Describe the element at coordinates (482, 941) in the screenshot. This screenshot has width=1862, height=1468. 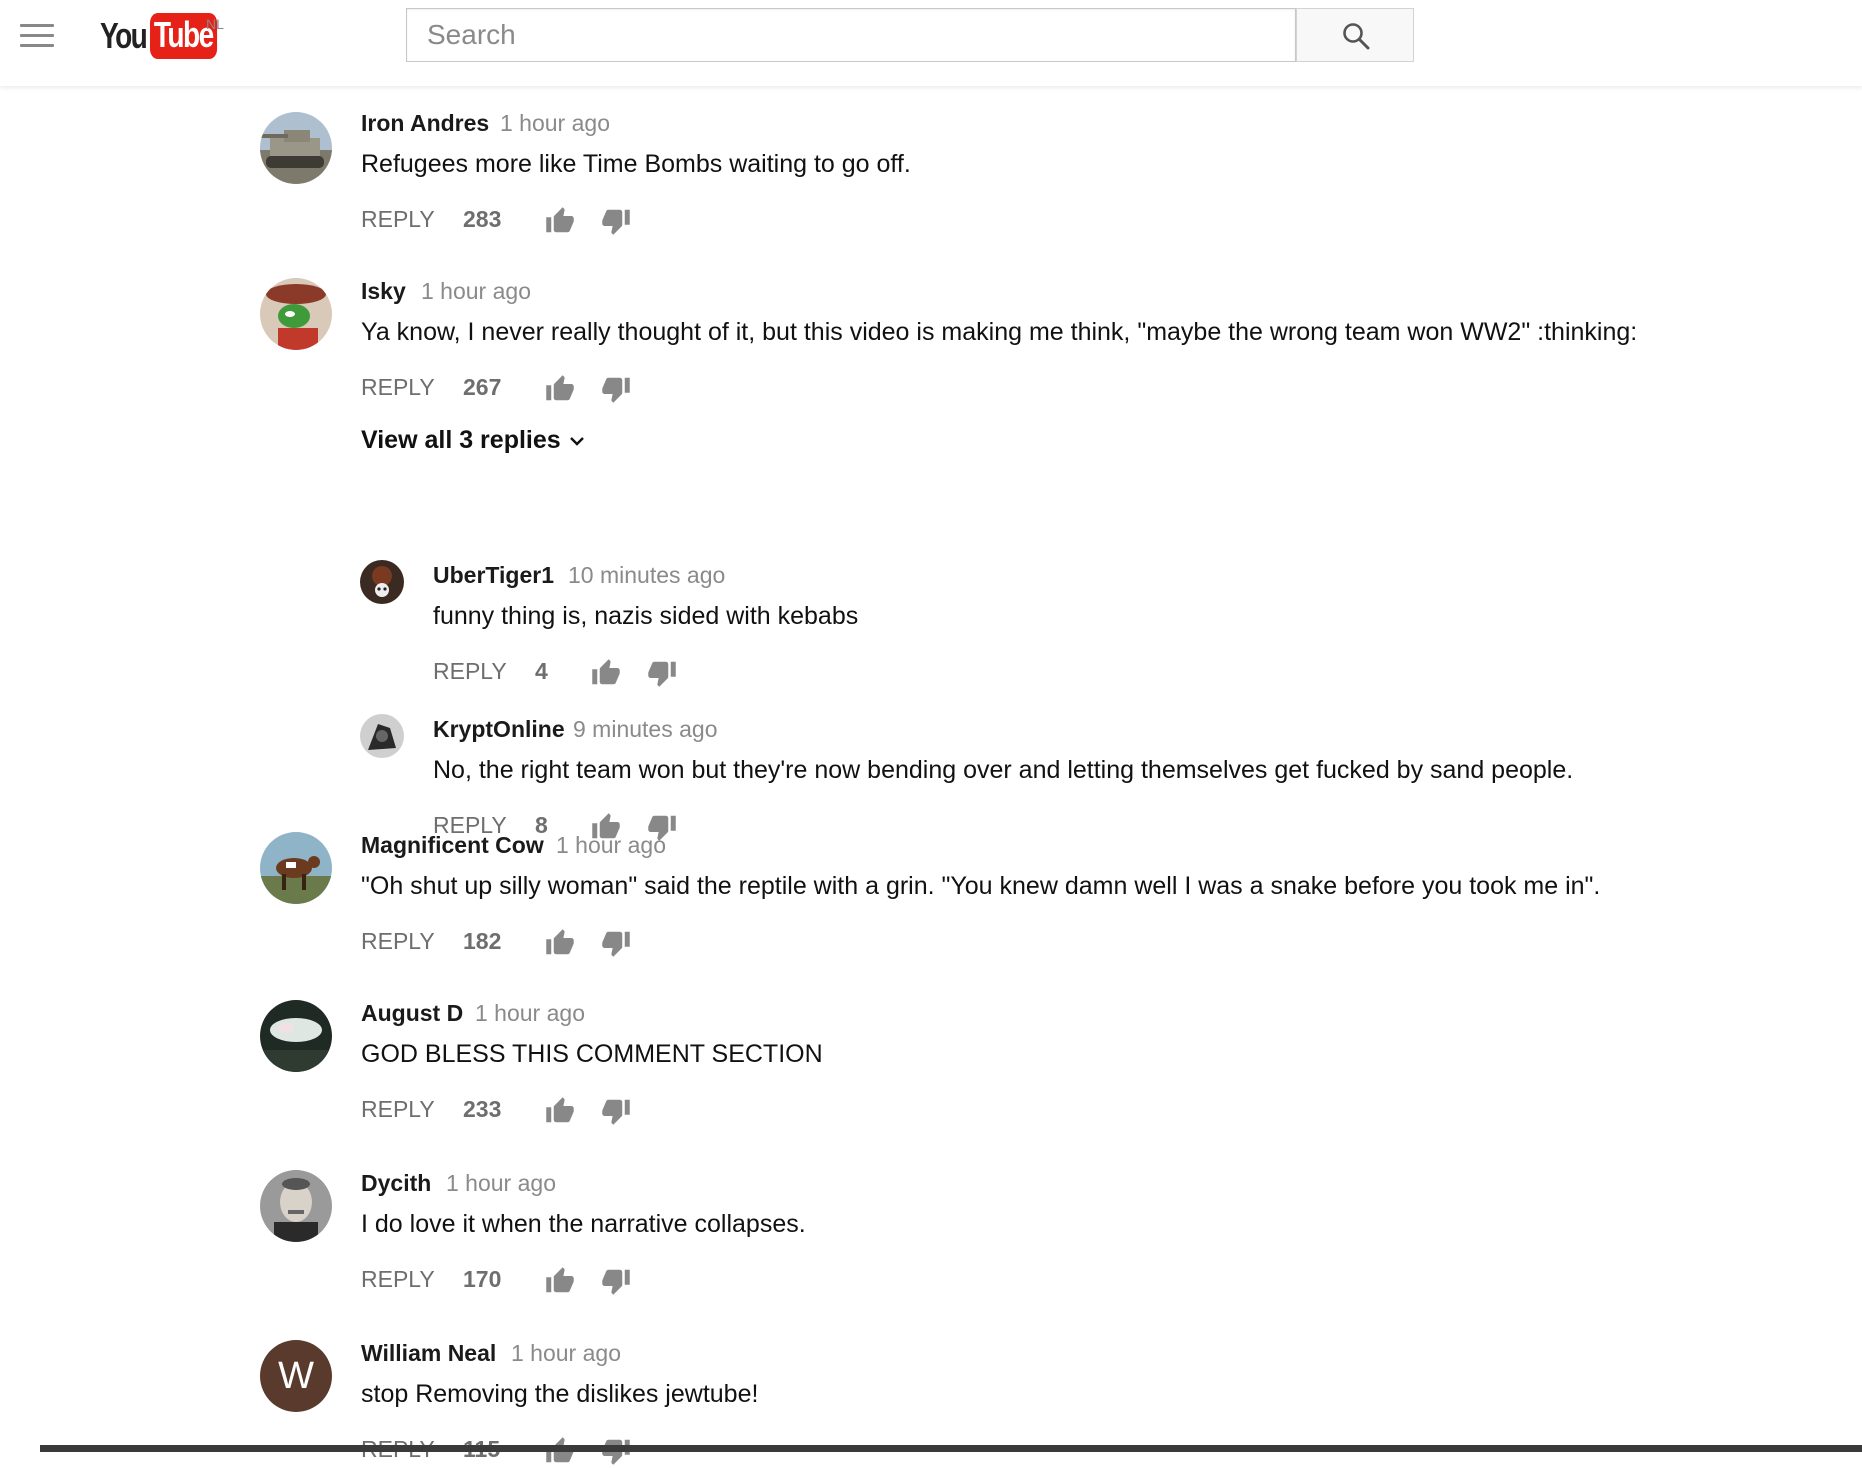
I see `like-count: 182` at that location.